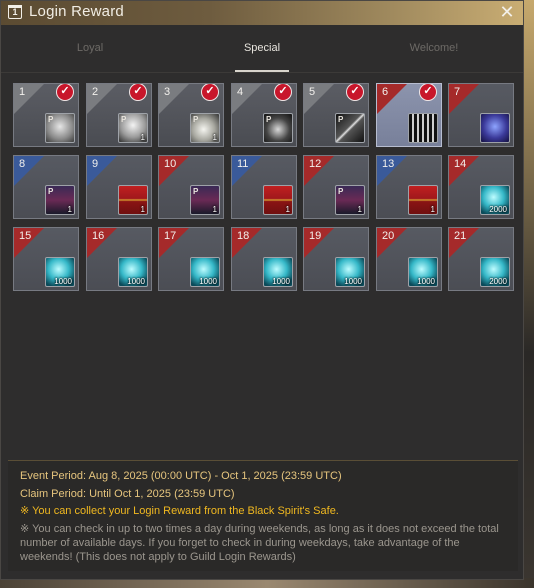 The width and height of the screenshot is (534, 588). What do you see at coordinates (90, 54) in the screenshot?
I see `tab-loyal: Loyal` at bounding box center [90, 54].